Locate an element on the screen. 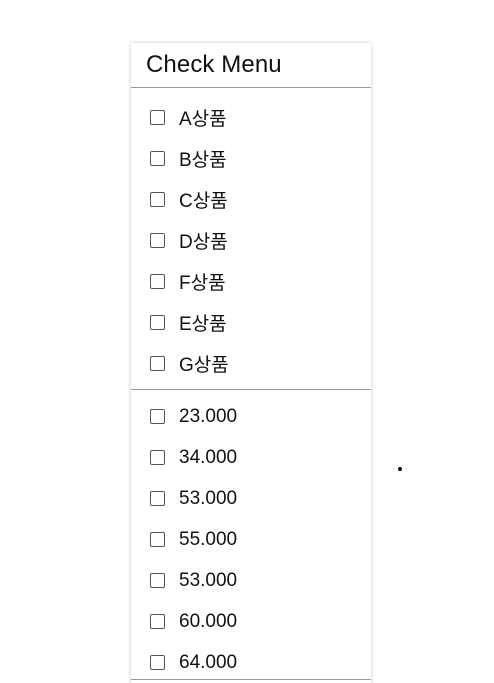  price-label: 60.000 is located at coordinates (208, 621).